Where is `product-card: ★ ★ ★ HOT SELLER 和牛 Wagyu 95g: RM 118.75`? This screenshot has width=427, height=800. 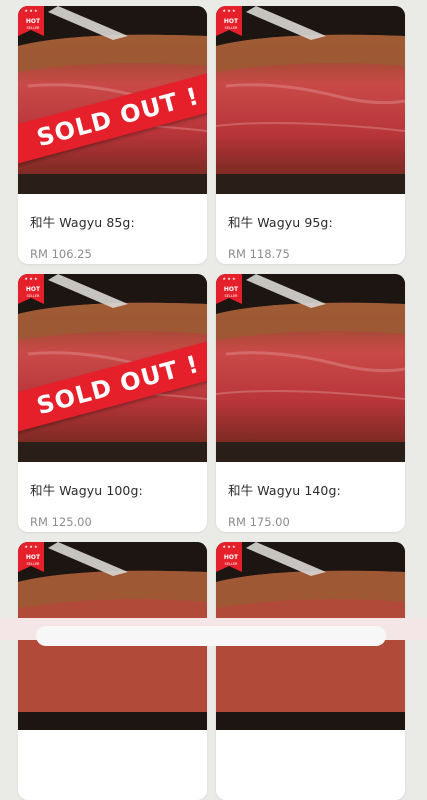
product-card: ★ ★ ★ HOT SELLER 和牛 Wagyu 95g: RM 118.75 is located at coordinates (310, 135).